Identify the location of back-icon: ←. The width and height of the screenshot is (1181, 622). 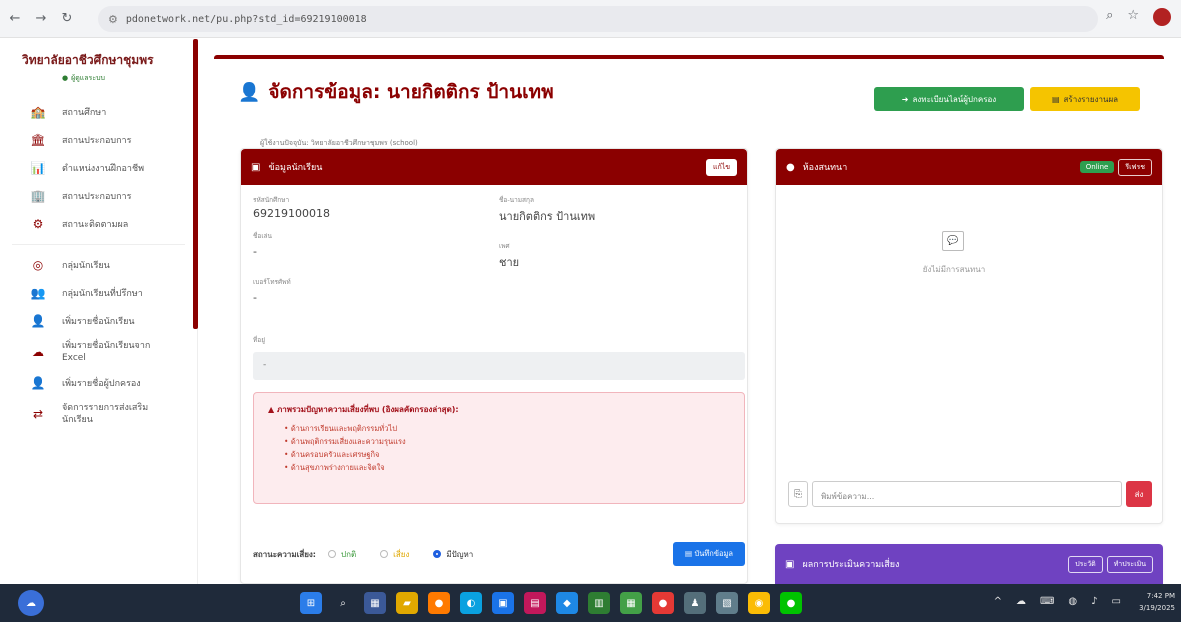
(15, 19).